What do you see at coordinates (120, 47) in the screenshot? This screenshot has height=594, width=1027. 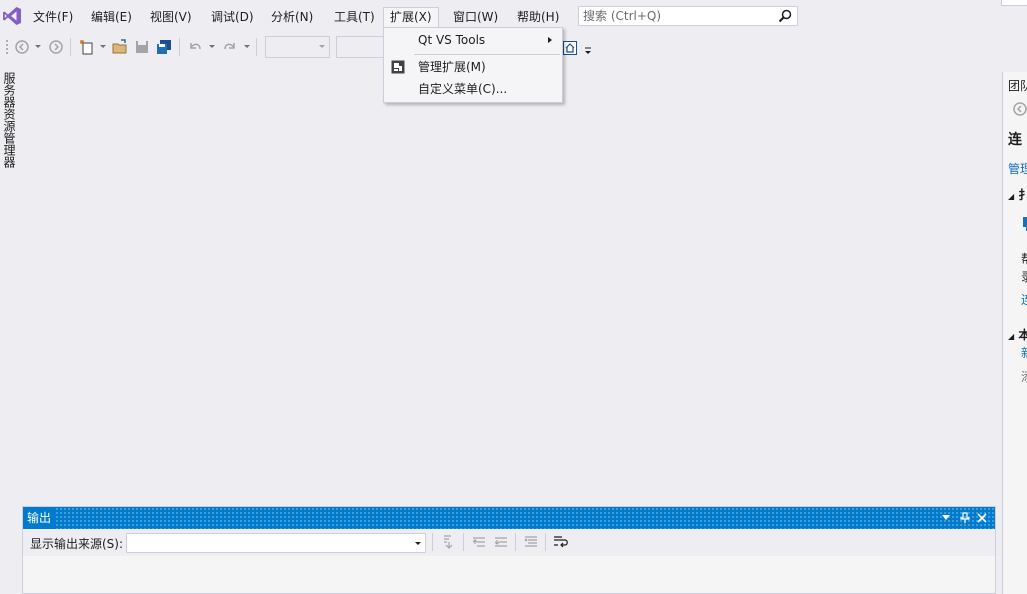 I see `open-file-icon` at bounding box center [120, 47].